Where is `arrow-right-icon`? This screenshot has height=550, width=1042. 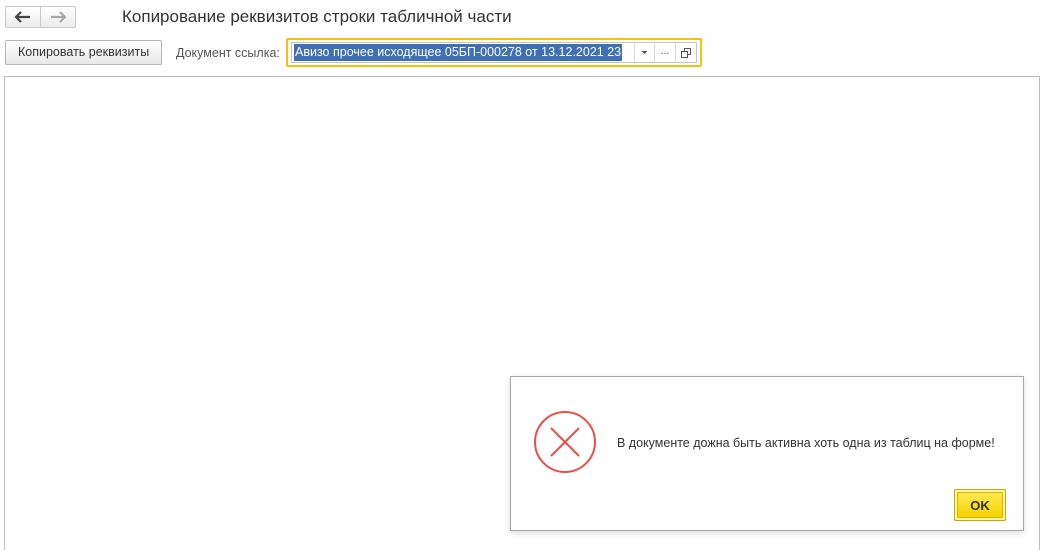
arrow-right-icon is located at coordinates (58, 17).